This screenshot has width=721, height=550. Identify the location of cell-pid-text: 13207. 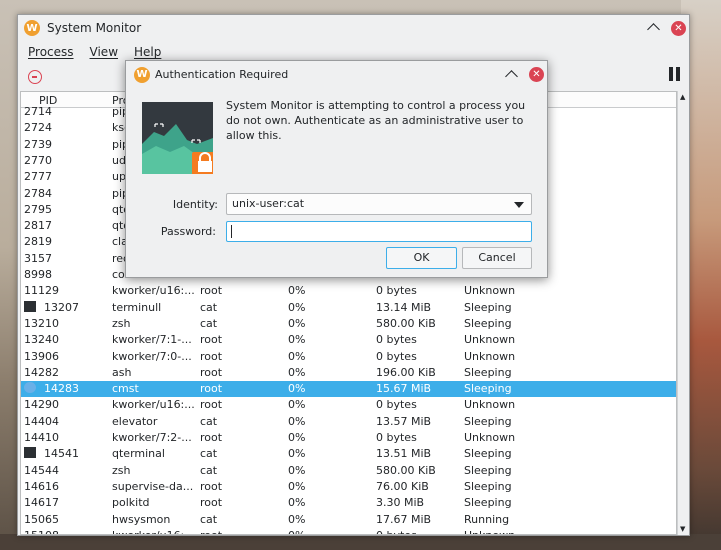
(61, 307).